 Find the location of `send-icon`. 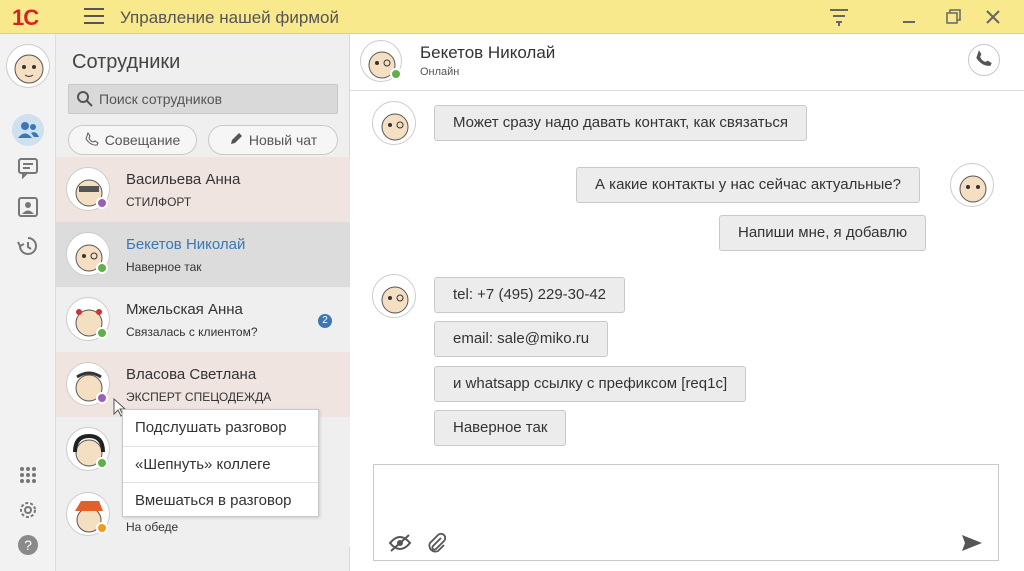

send-icon is located at coordinates (972, 543).